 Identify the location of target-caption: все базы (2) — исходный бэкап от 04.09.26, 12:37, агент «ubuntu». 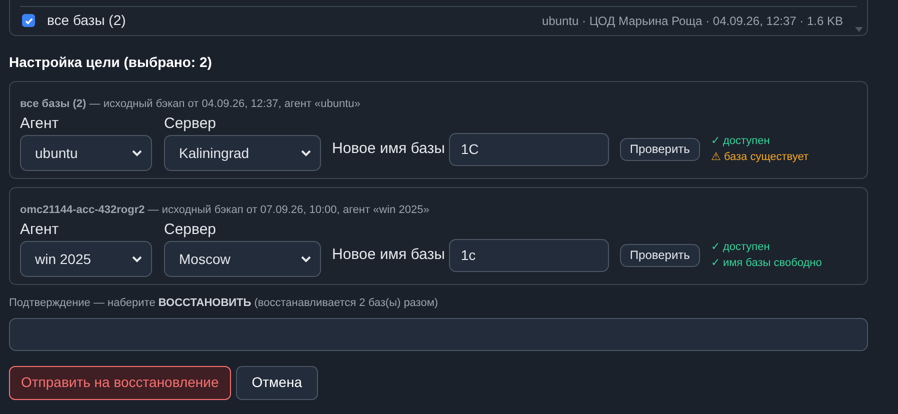
(191, 104).